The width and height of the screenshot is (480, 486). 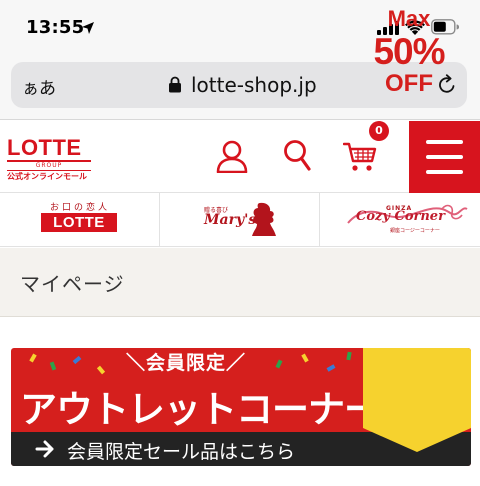 I want to click on marys-silhouette-icon, so click(x=264, y=219).